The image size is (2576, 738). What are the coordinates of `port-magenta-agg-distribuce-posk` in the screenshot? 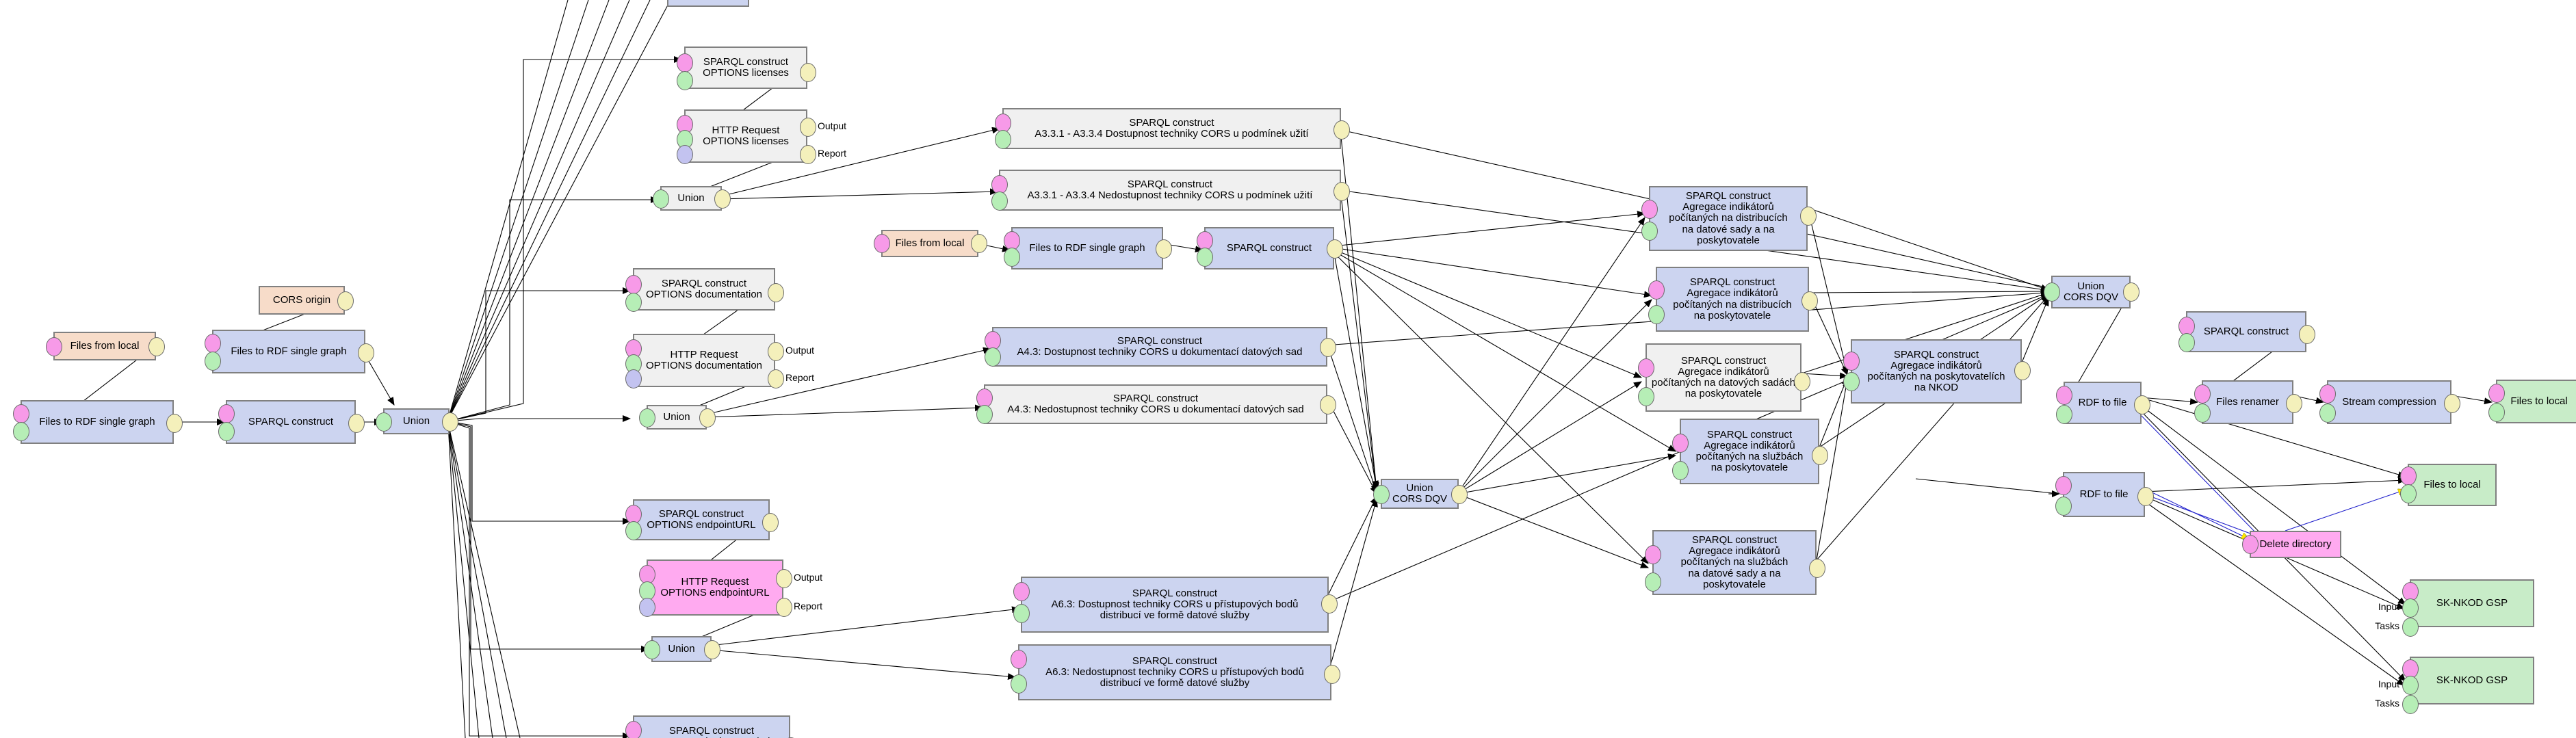 It's located at (1657, 290).